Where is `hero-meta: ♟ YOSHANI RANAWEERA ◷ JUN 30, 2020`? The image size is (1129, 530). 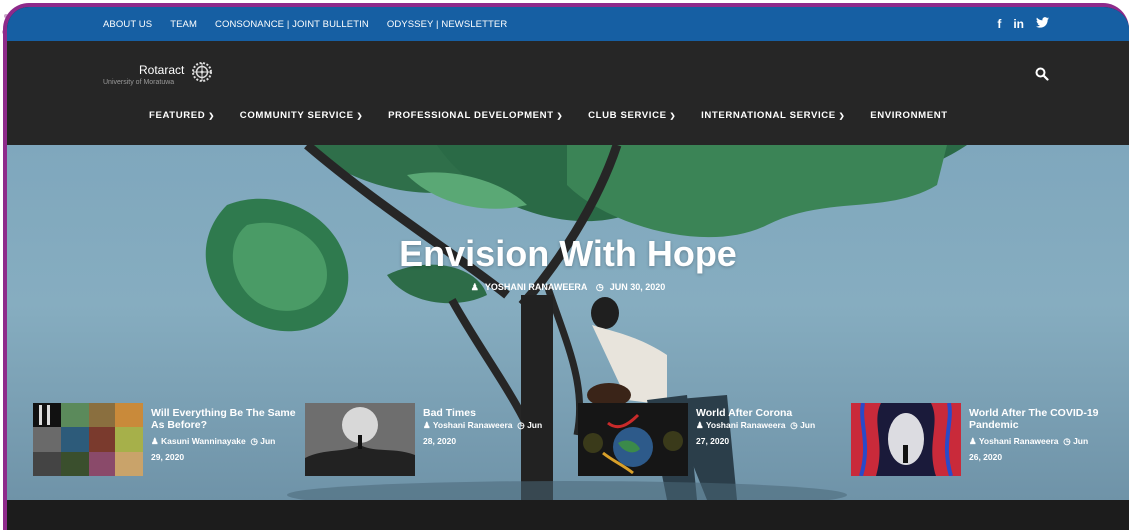
hero-meta: ♟ YOSHANI RANAWEERA ◷ JUN 30, 2020 is located at coordinates (568, 287).